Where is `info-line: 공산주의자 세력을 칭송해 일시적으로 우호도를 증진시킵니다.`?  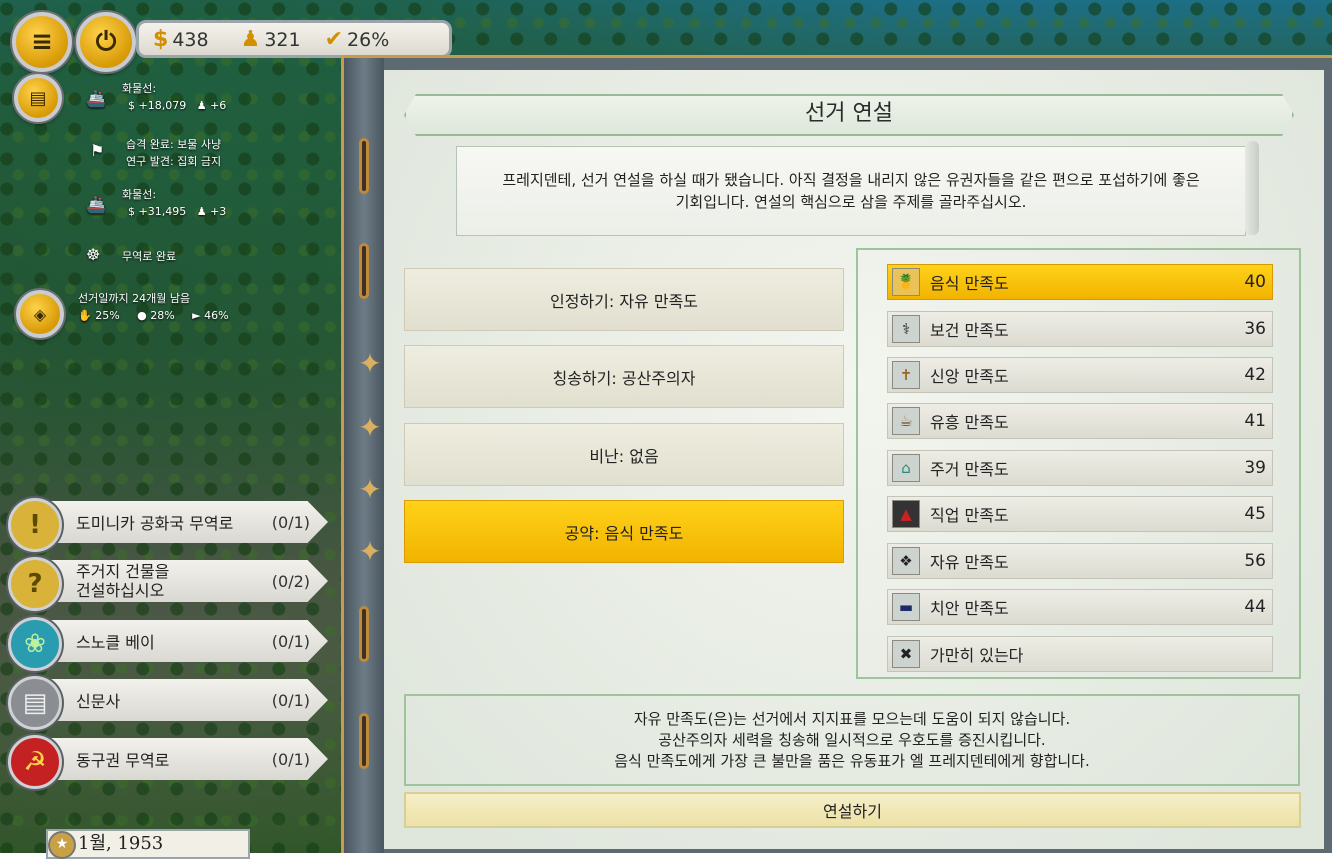 info-line: 공산주의자 세력을 칭송해 일시적으로 우호도를 증진시킵니다. is located at coordinates (852, 739).